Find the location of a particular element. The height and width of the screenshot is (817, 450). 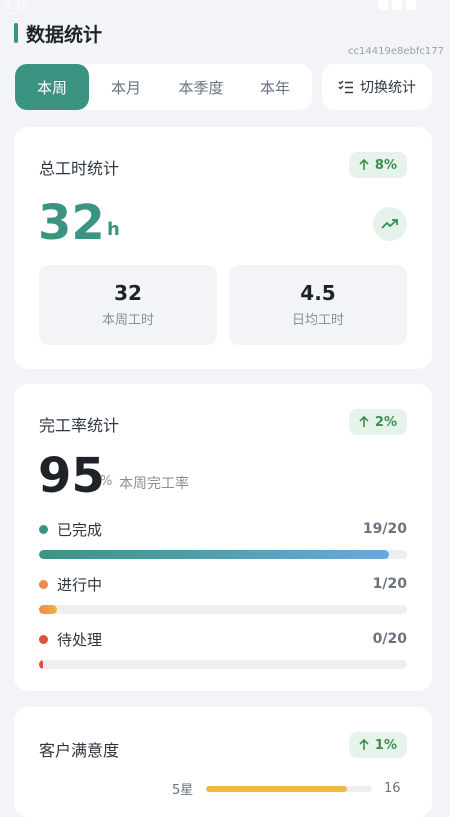

completed-dot is located at coordinates (43, 529).